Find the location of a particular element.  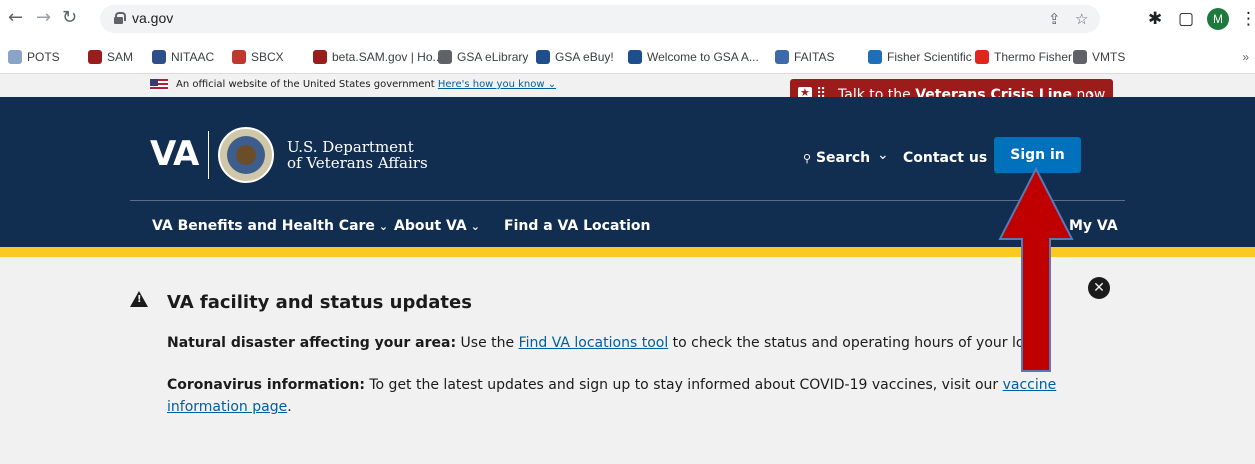

vaccine-info-link: vaccine is located at coordinates (1030, 385).